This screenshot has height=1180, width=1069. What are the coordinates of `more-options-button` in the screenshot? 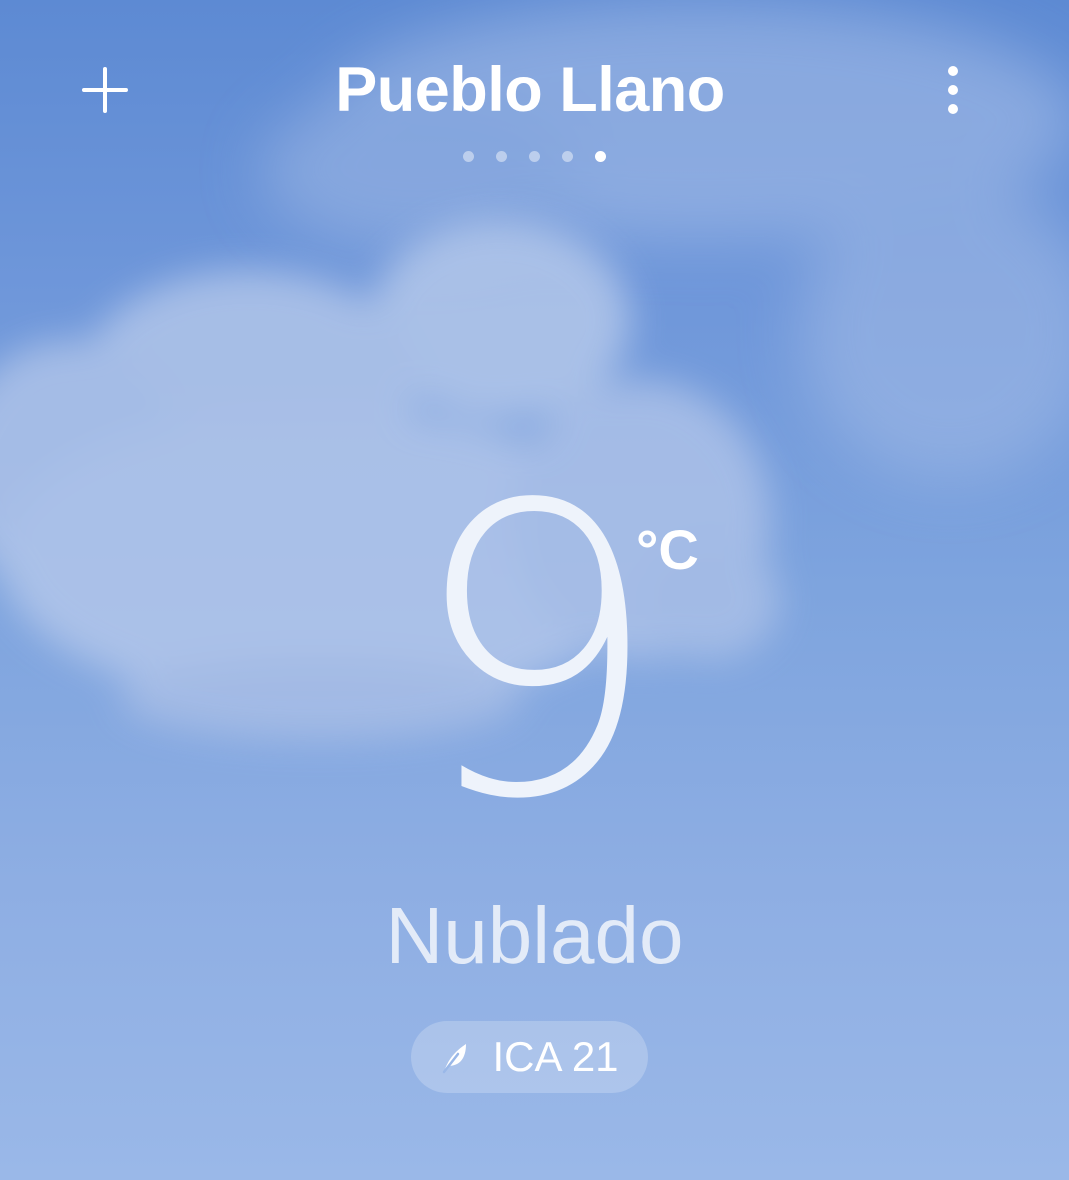 It's located at (953, 90).